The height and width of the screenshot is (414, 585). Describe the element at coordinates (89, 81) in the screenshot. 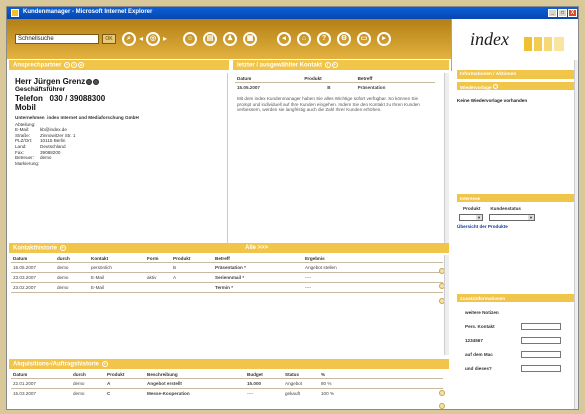

I see `status-icon` at that location.